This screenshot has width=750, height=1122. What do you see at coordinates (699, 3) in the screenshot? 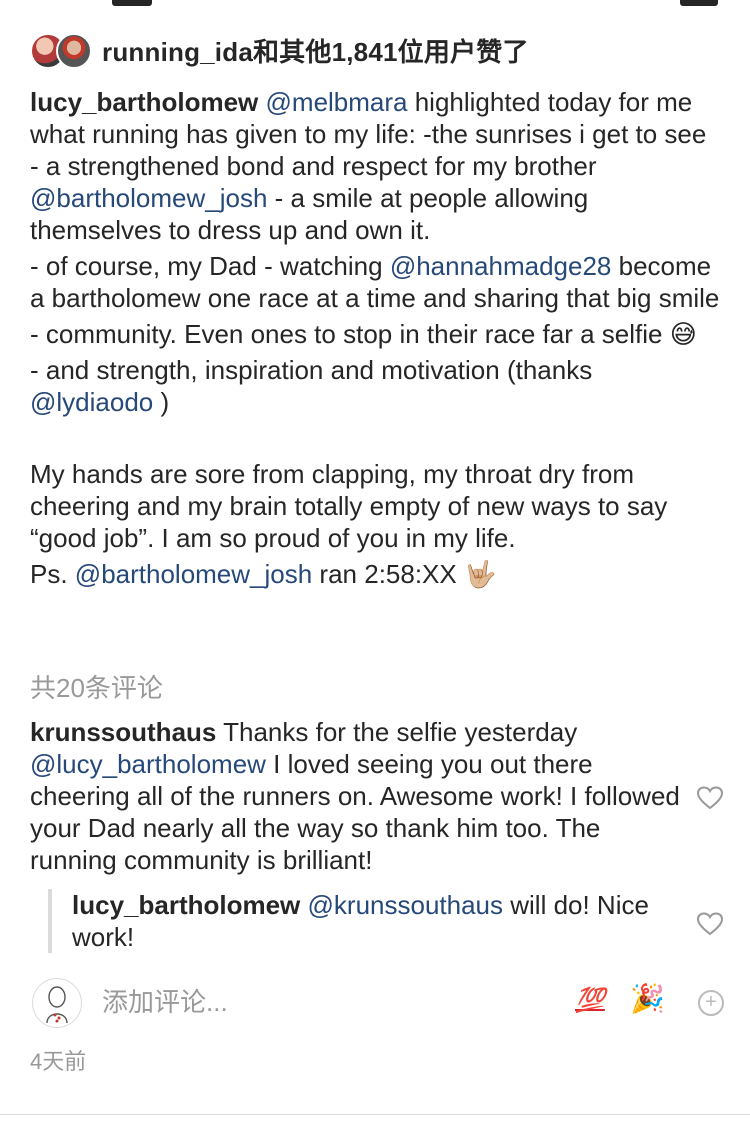
I see `cut-icon-right` at bounding box center [699, 3].